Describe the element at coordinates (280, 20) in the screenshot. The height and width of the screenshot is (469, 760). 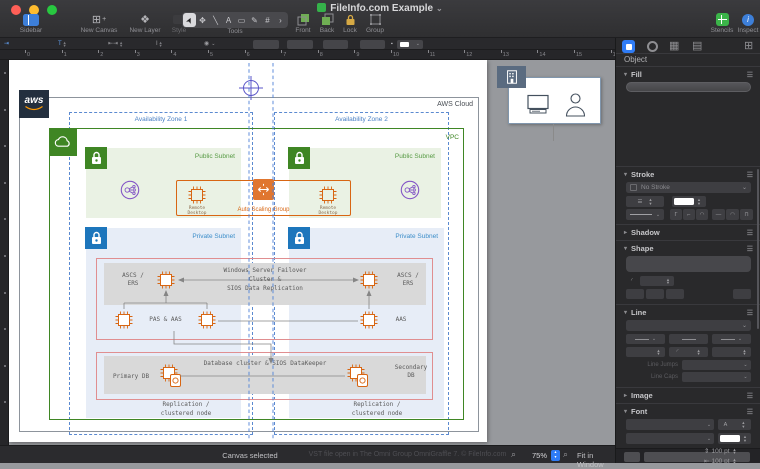
I see `tool-more: ›` at that location.